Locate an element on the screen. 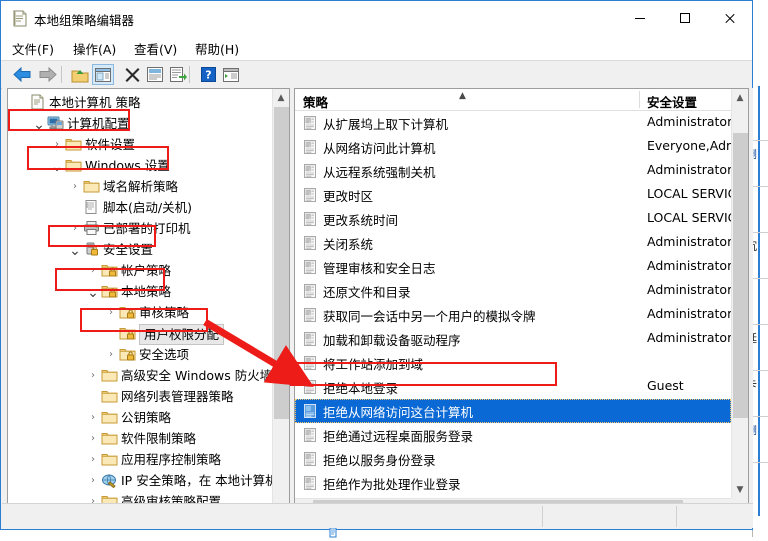  menu-item-action: 操作(A) is located at coordinates (94, 48).